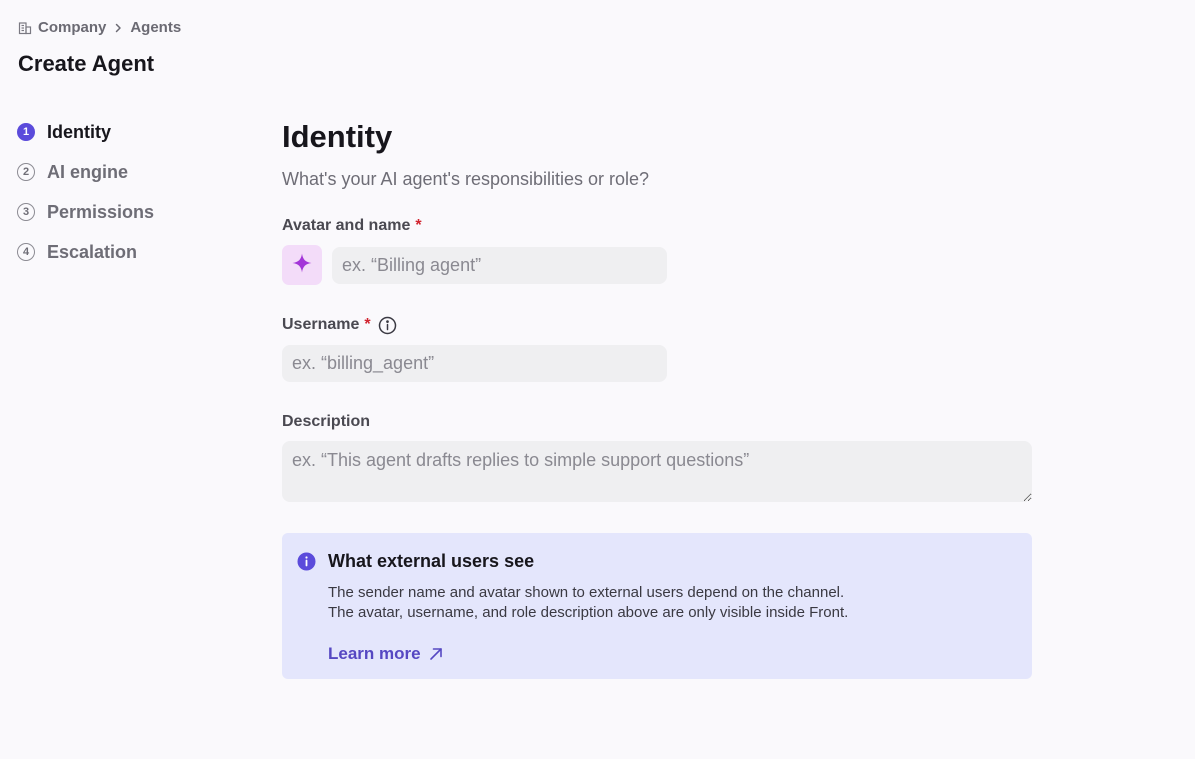 This screenshot has height=759, width=1195. I want to click on breadcrumb-company: Company, so click(72, 27).